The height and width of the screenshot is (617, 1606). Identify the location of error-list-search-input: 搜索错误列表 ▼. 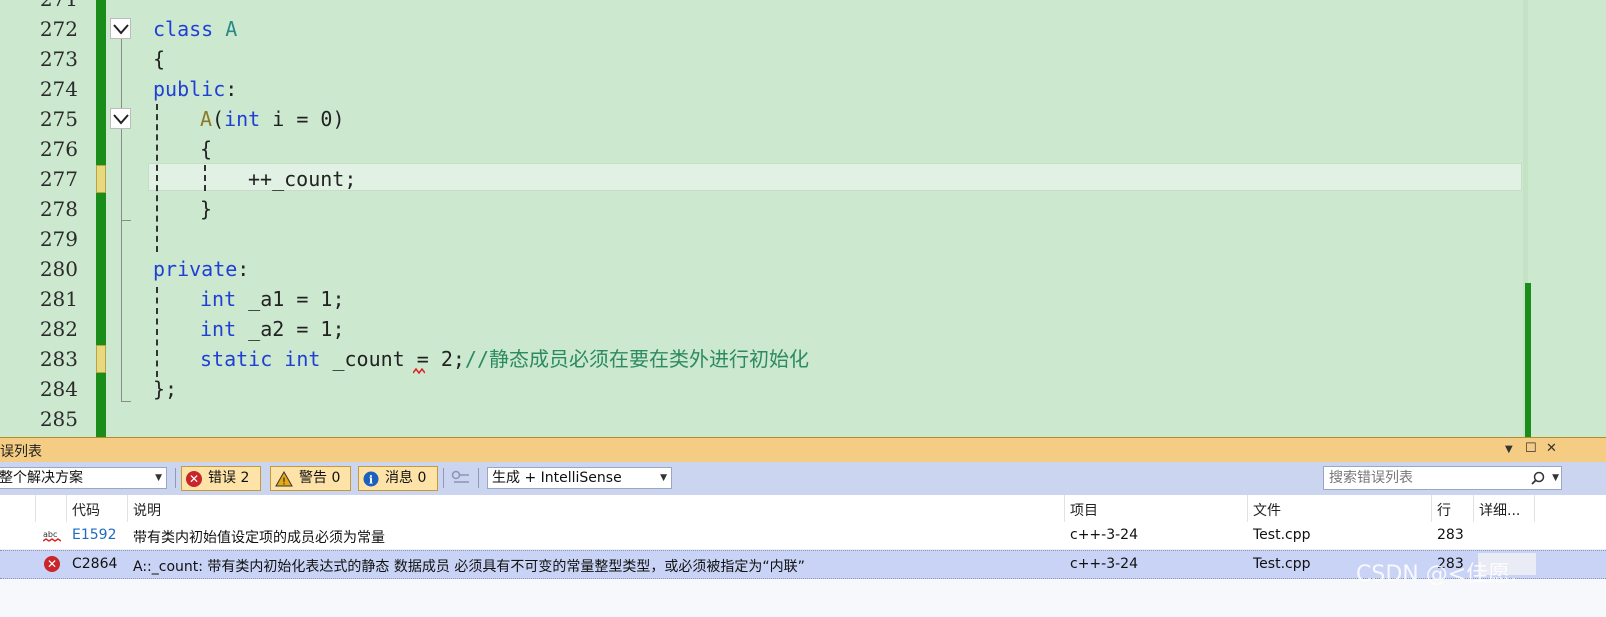
(1442, 478).